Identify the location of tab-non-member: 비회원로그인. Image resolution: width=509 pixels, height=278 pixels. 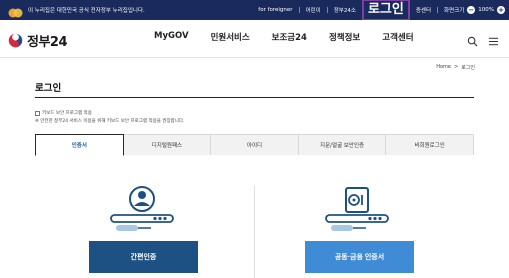
(429, 144).